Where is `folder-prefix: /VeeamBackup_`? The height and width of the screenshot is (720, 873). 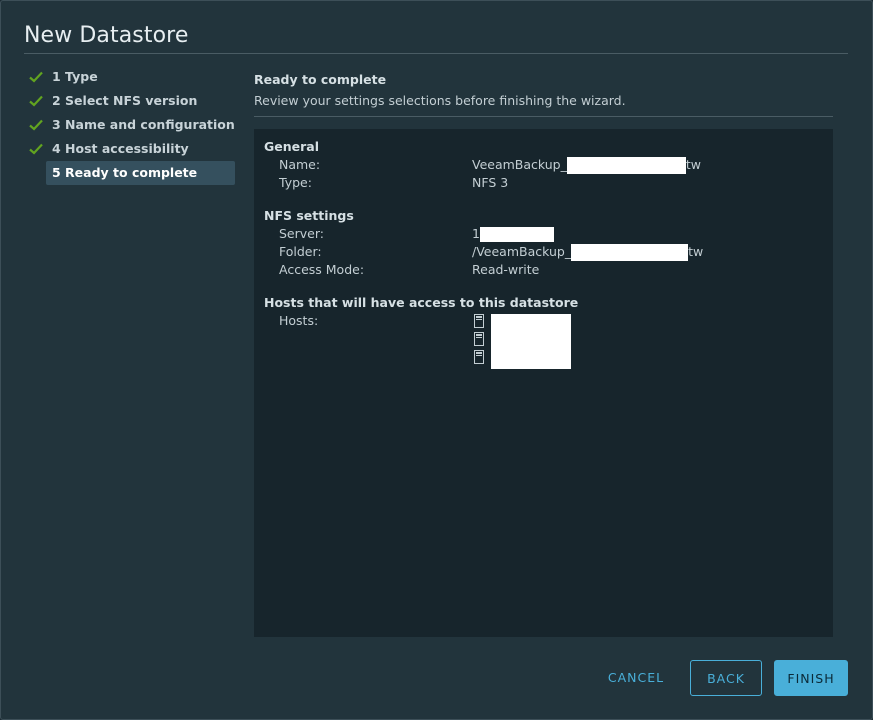
folder-prefix: /VeeamBackup_ is located at coordinates (522, 251).